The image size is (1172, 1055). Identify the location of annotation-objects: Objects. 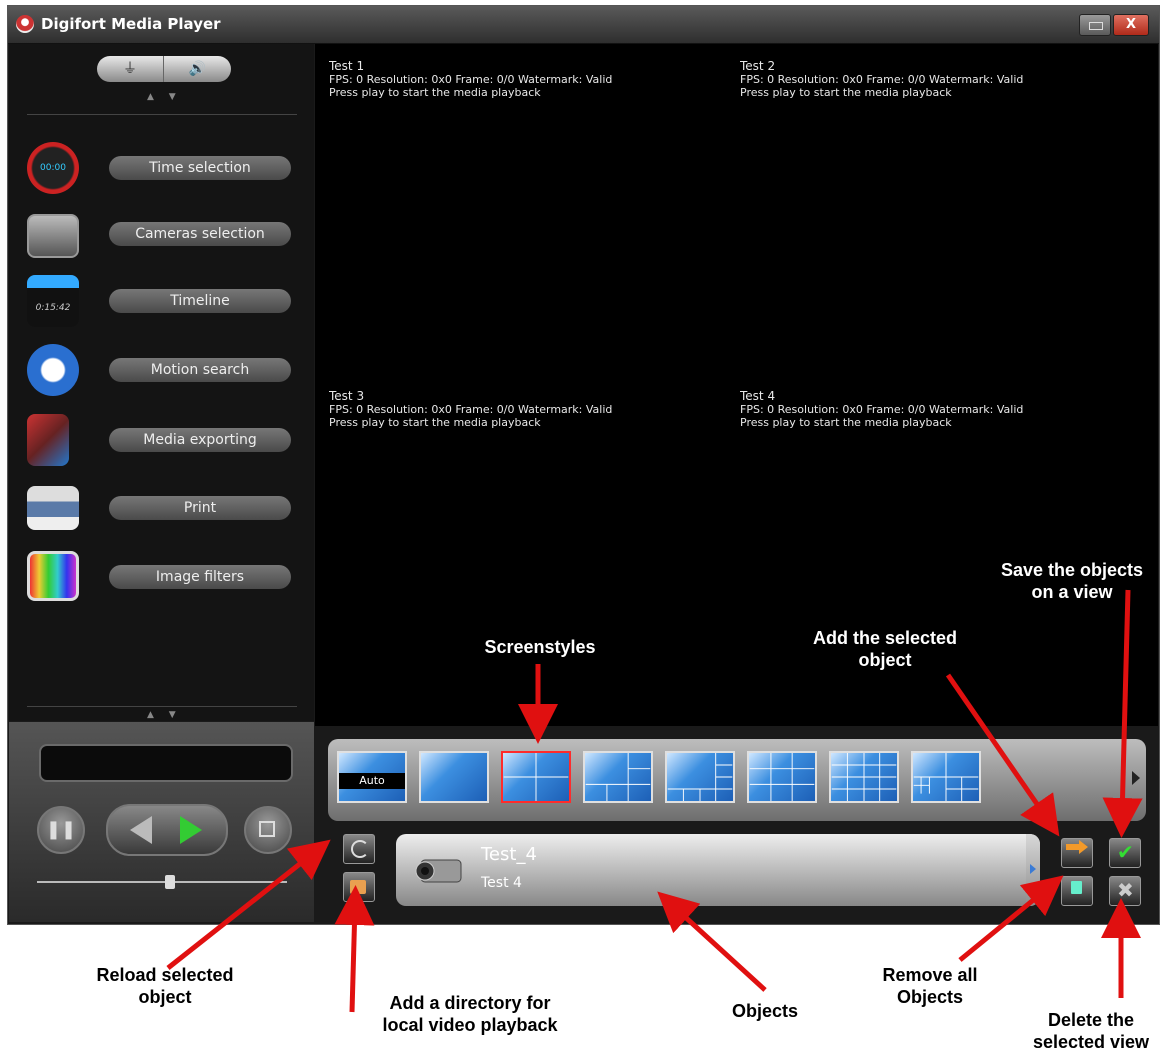
(765, 1011).